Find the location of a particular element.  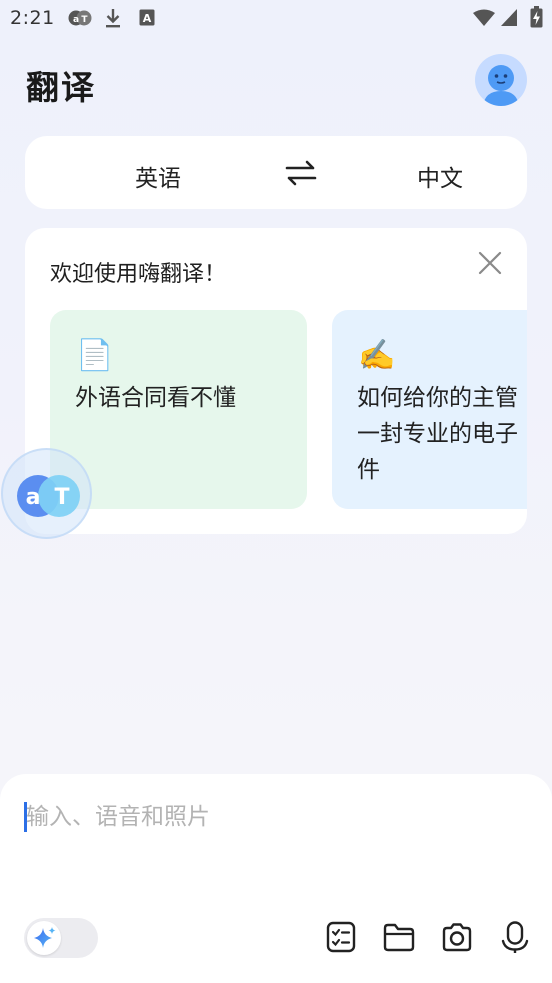

welcome-title: 欢迎使用嗨翻译！ is located at coordinates (138, 274).